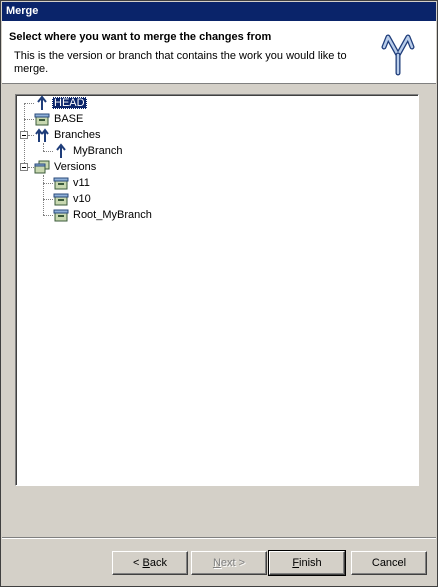  I want to click on tree-node-label: MyBranch, so click(98, 151).